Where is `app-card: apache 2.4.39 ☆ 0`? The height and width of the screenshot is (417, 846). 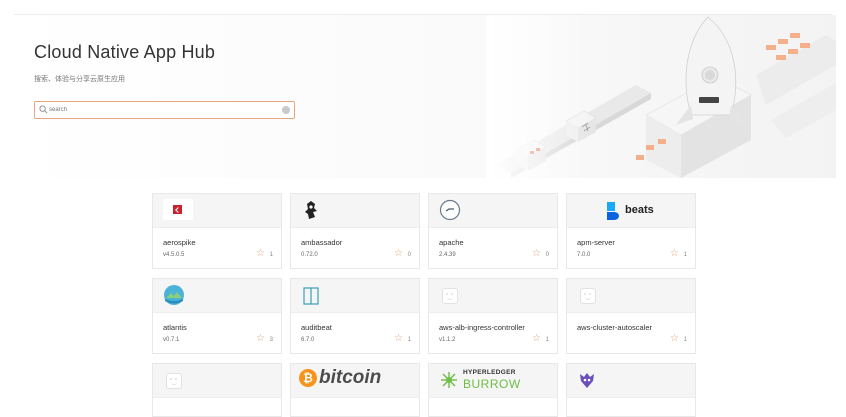
app-card: apache 2.4.39 ☆ 0 is located at coordinates (493, 231).